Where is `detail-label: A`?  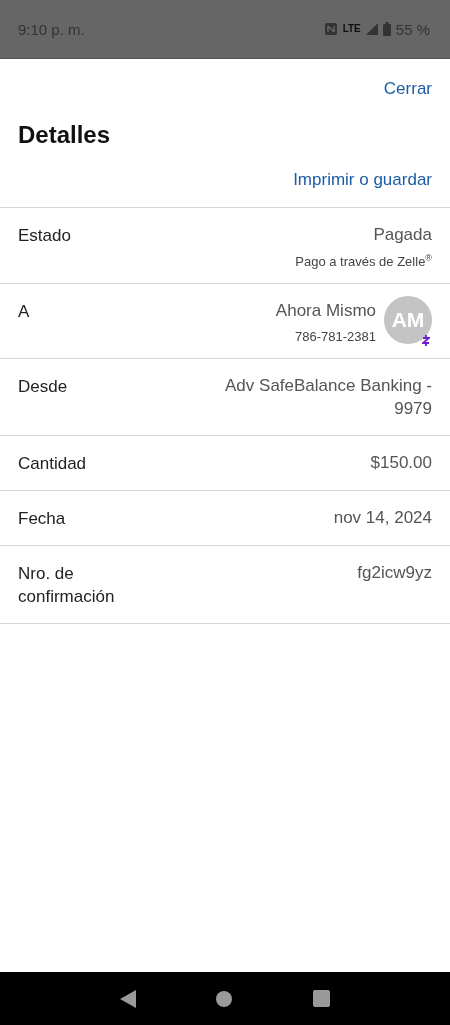
detail-label: A is located at coordinates (24, 312).